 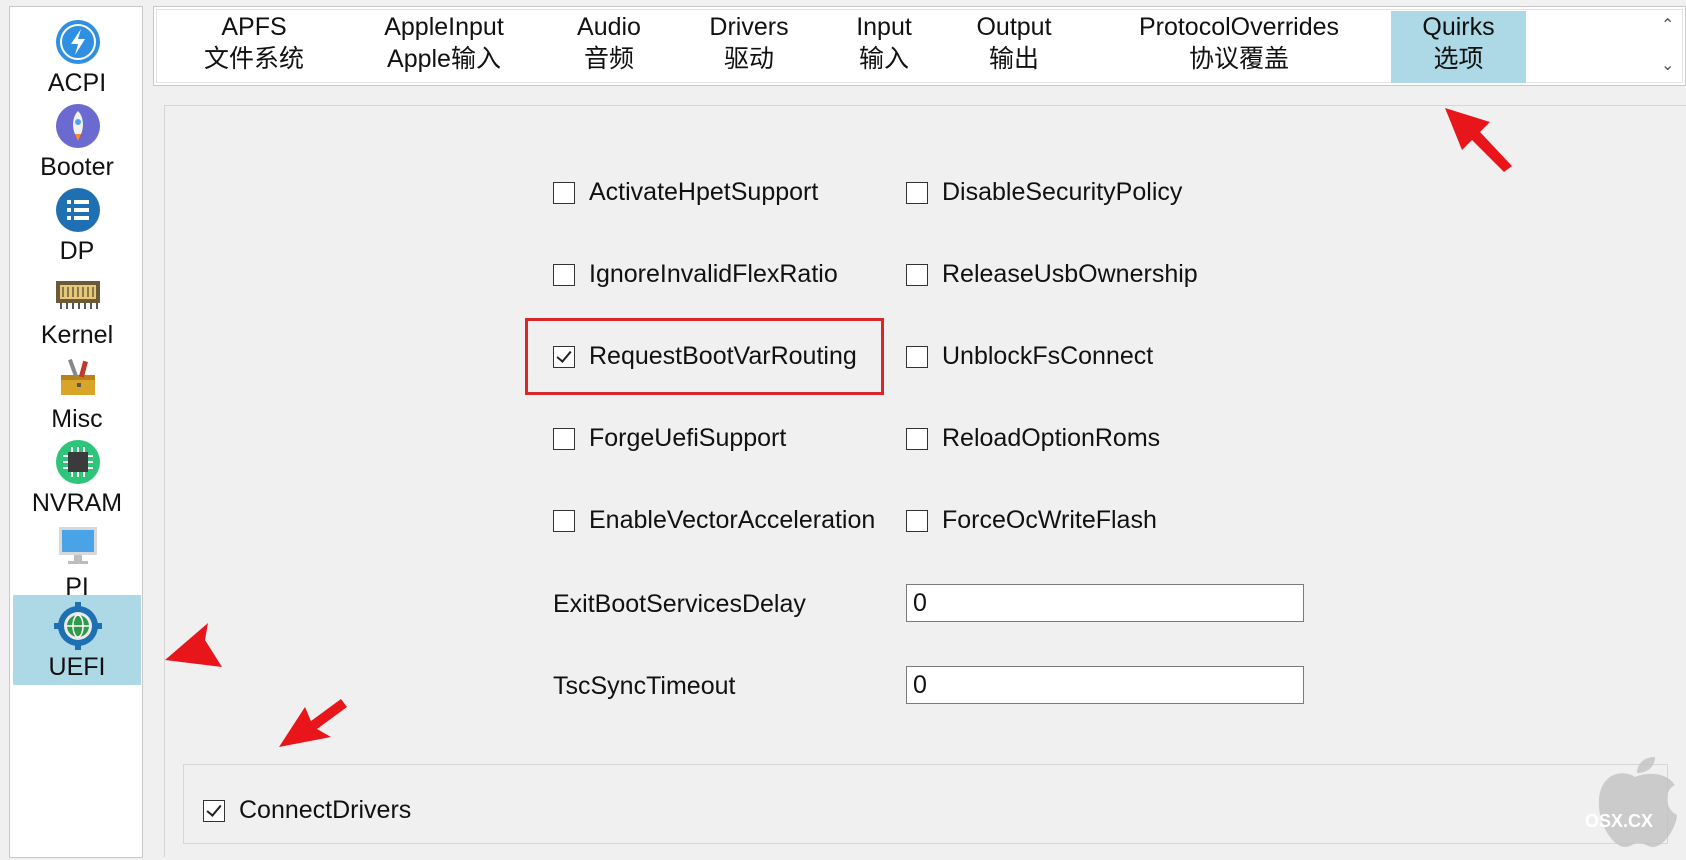 What do you see at coordinates (688, 438) in the screenshot?
I see `checkbox-label: ForgeUefiSupport` at bounding box center [688, 438].